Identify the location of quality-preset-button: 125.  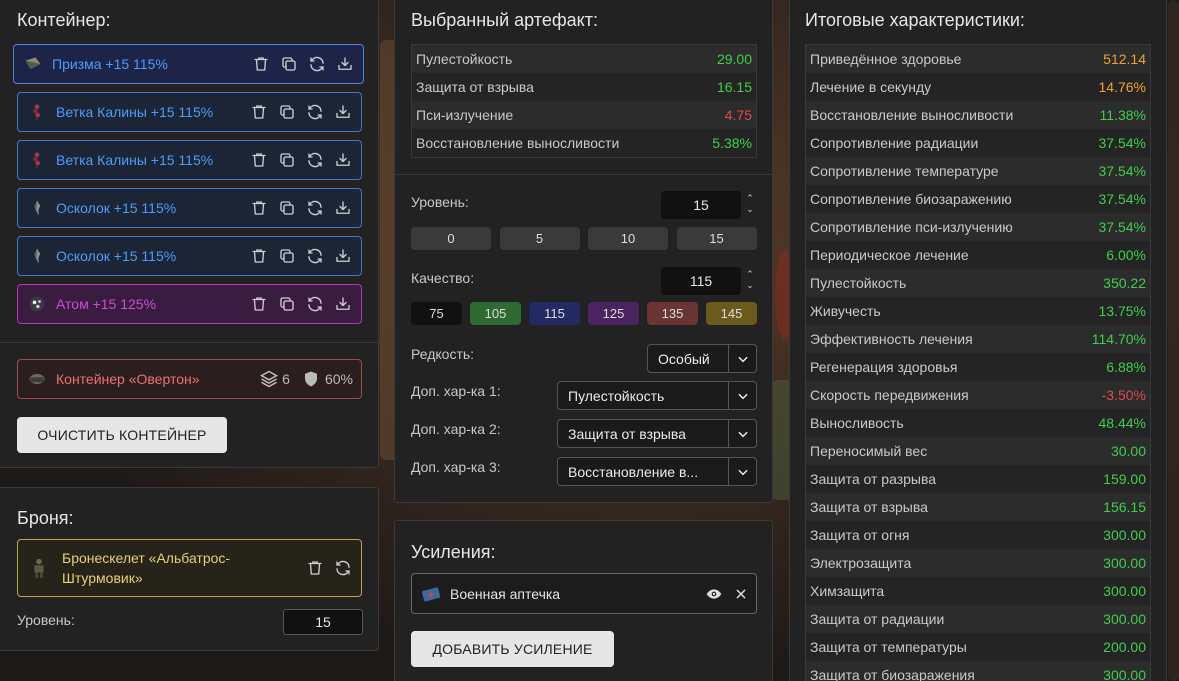
(613, 313).